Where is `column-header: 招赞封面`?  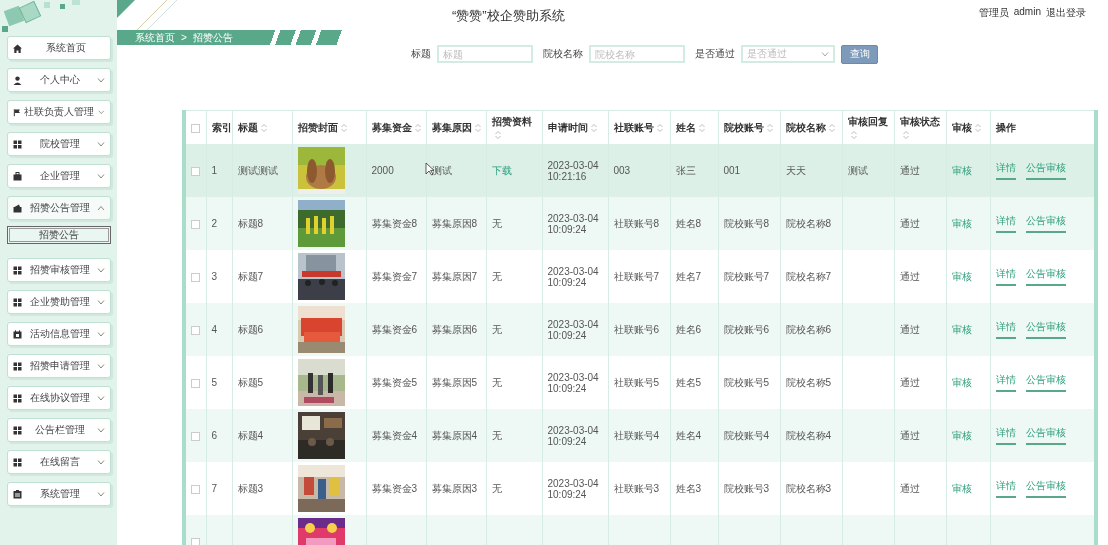
column-header: 招赞封面 is located at coordinates (329, 127).